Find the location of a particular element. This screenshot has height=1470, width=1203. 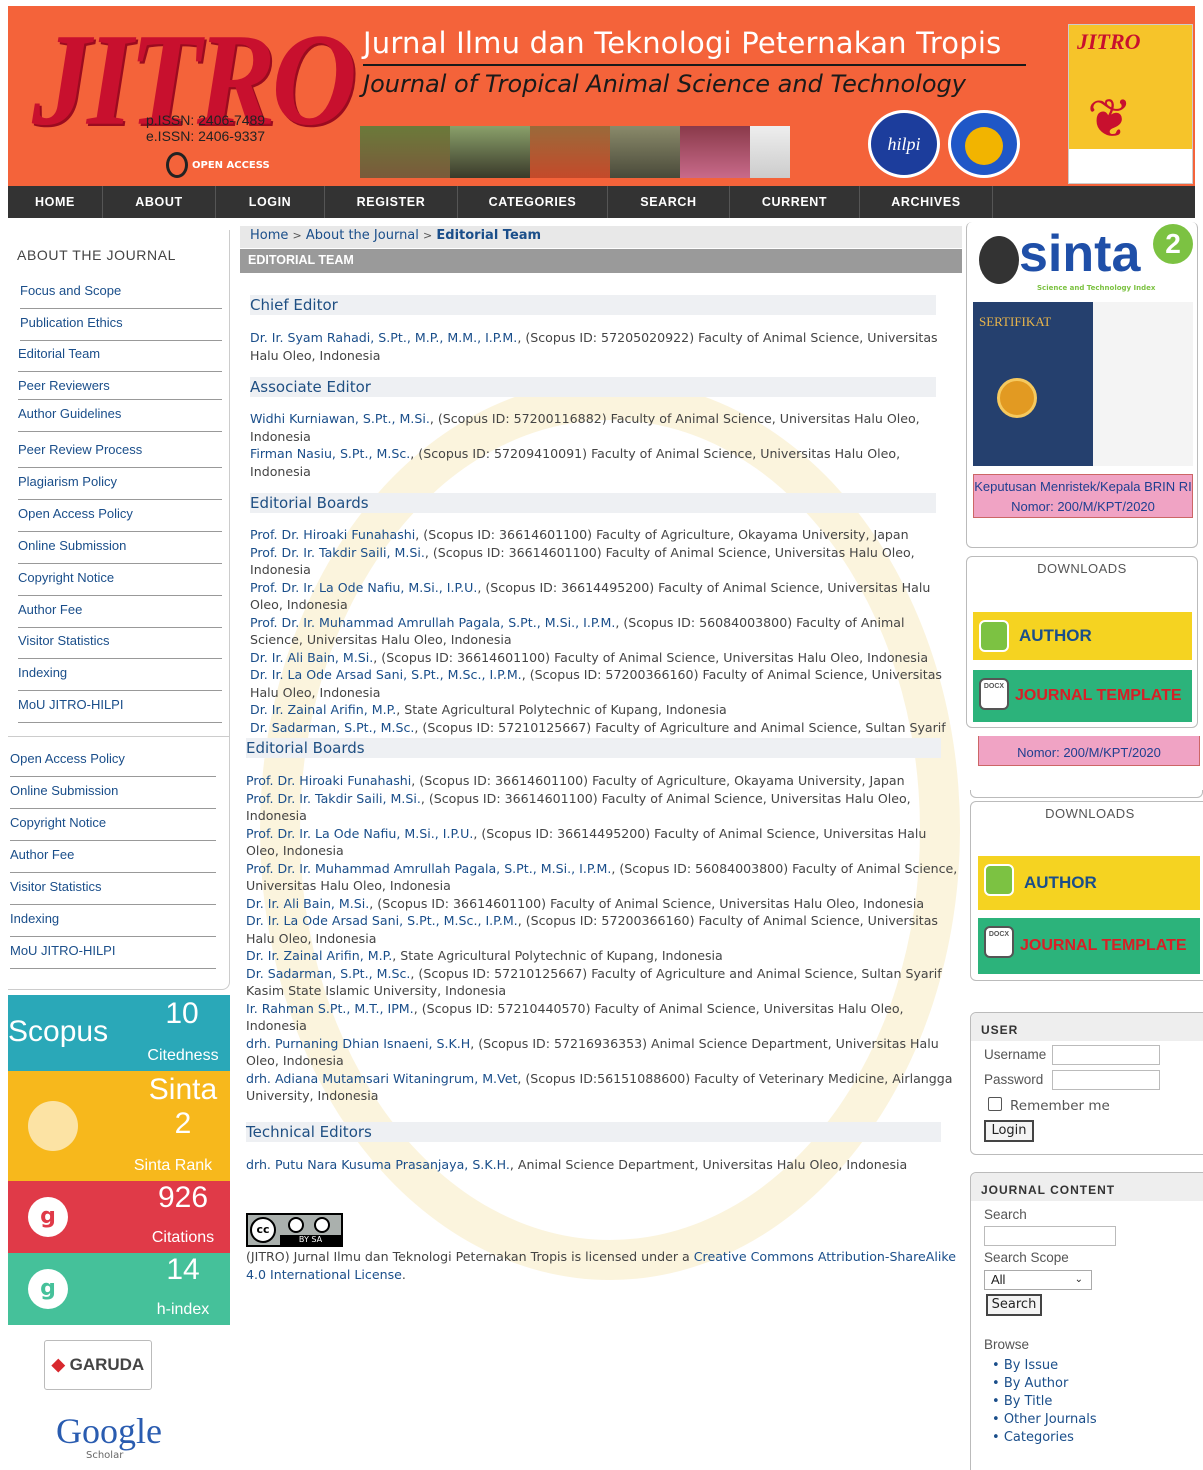

h-index-widget: g 14 h-index is located at coordinates (119, 1289).